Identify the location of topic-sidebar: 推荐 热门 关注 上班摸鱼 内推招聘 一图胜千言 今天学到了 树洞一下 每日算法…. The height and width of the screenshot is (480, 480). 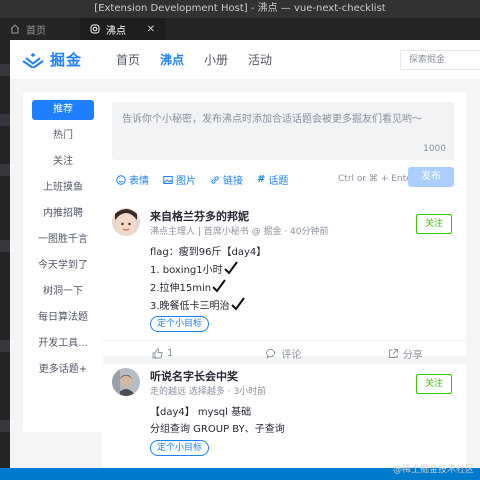
(63, 262).